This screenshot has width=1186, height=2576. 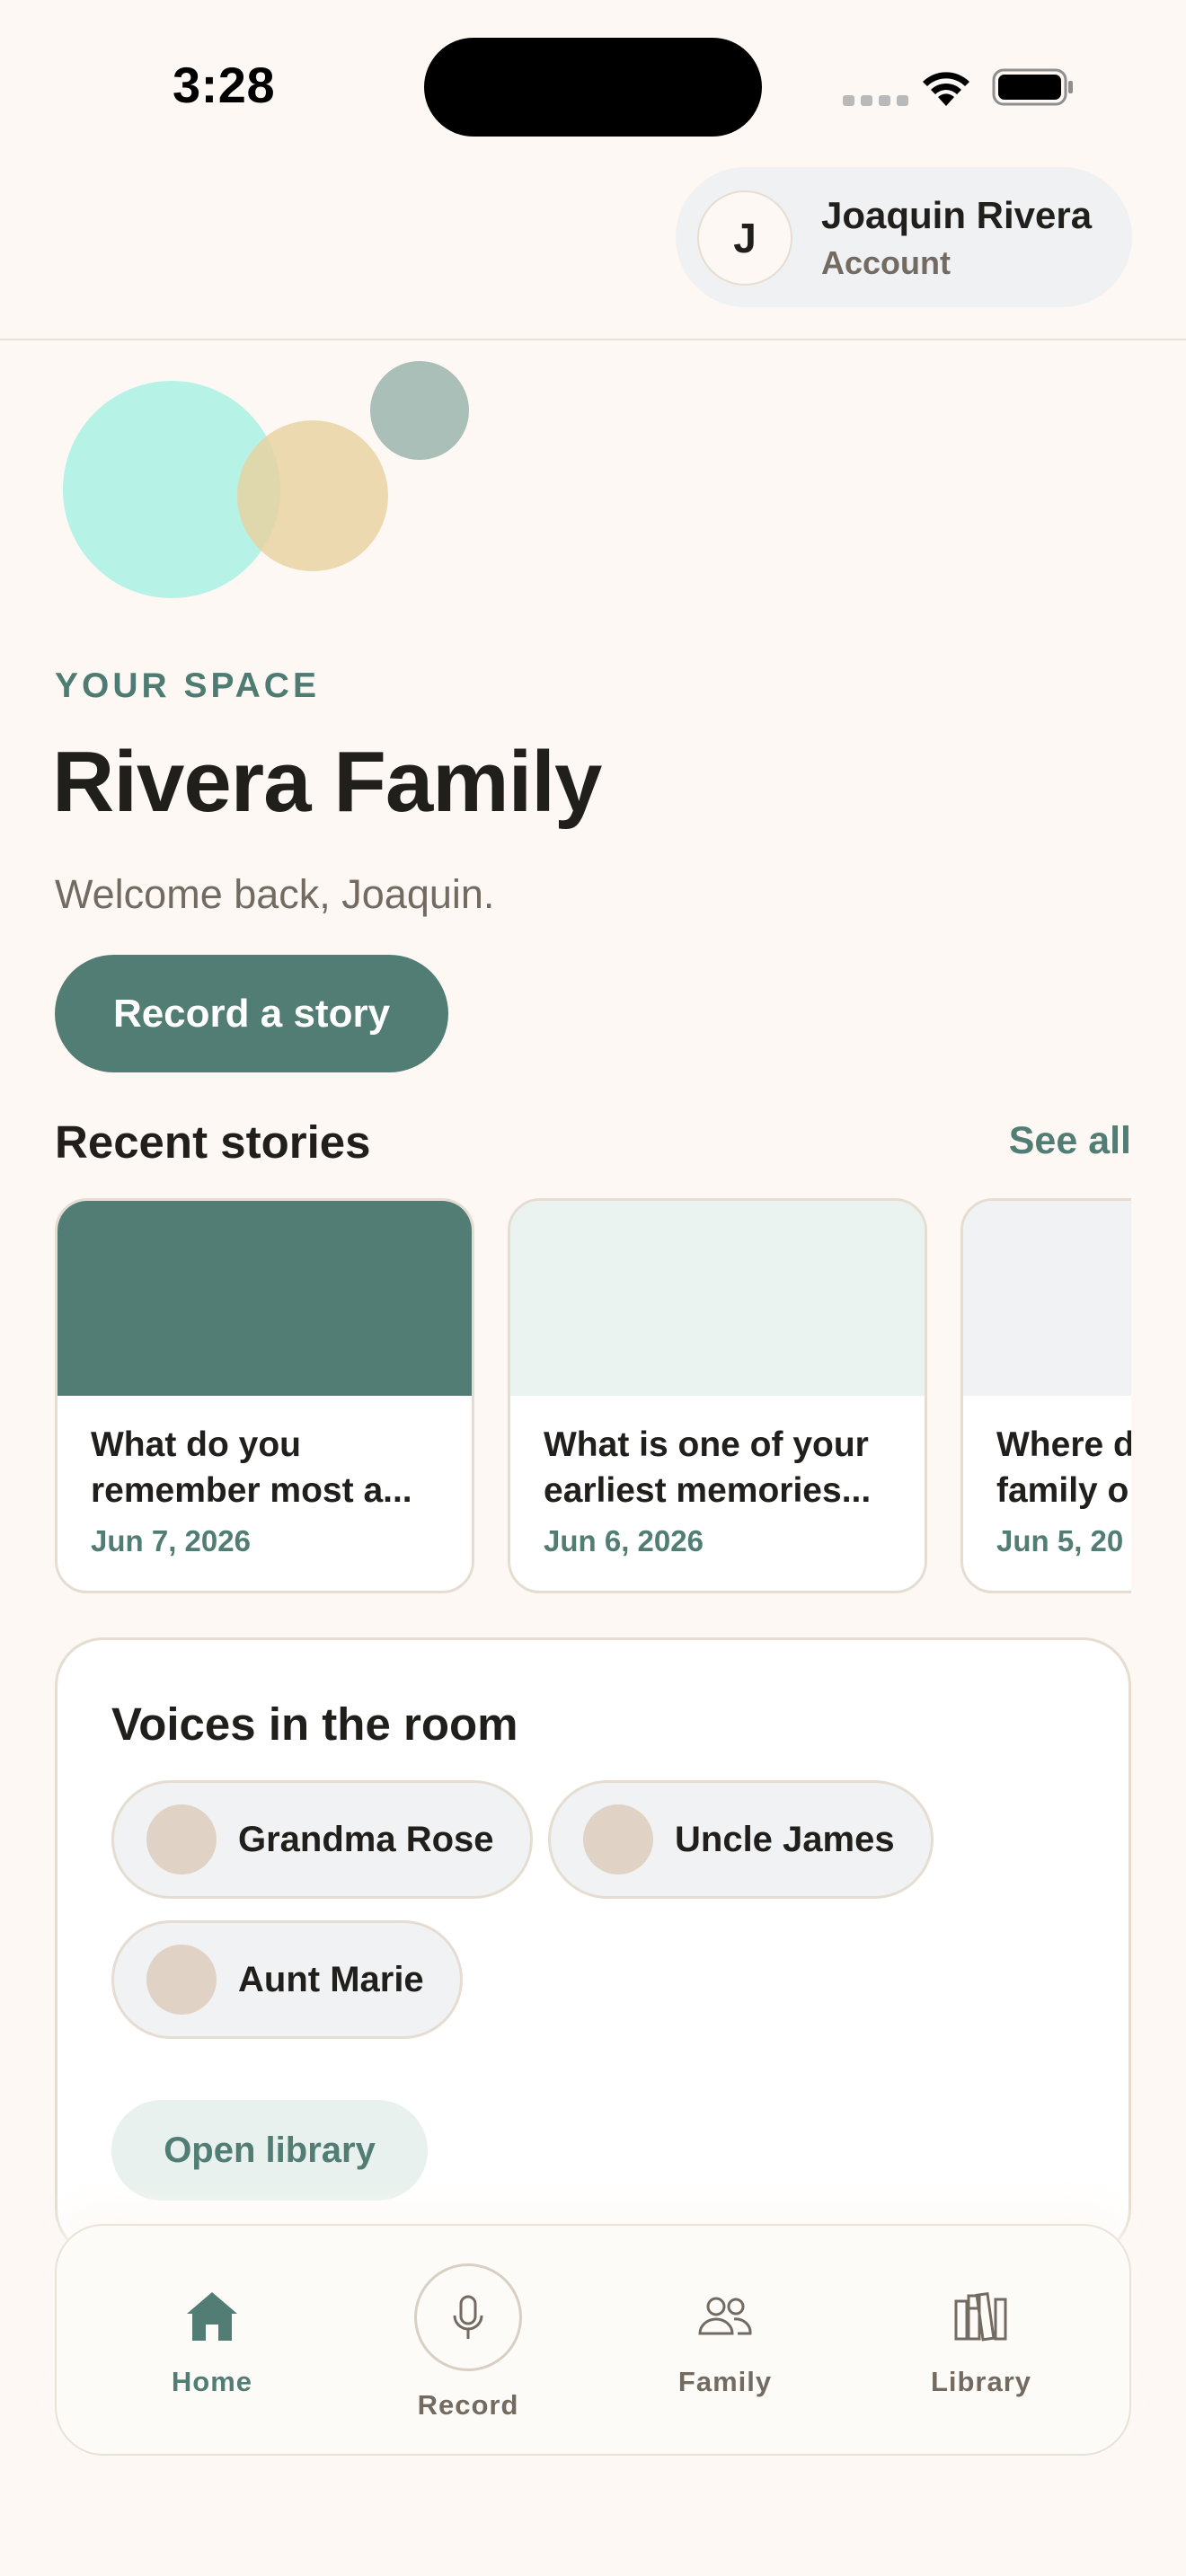 I want to click on tab-family: Family, so click(x=725, y=2341).